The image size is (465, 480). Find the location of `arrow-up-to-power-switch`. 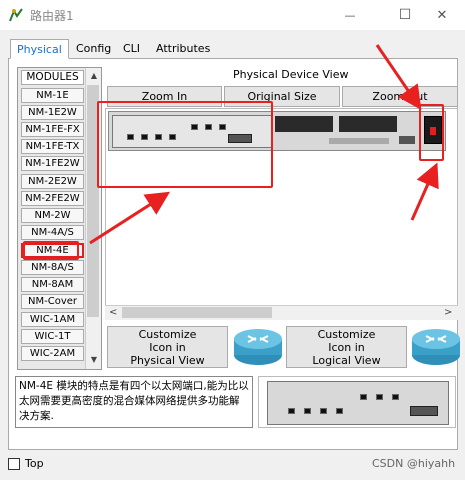

arrow-up-to-power-switch is located at coordinates (424, 191).